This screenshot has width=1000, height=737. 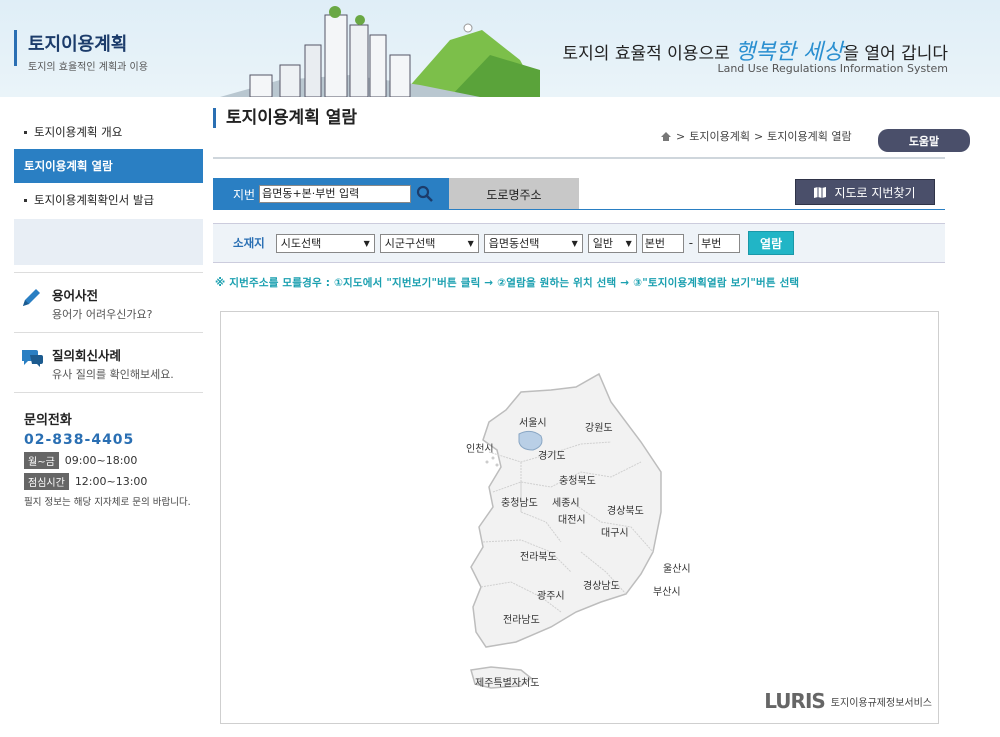 I want to click on sidebar-item-certificate: 토지이용계획확인서 발급, so click(x=108, y=200).